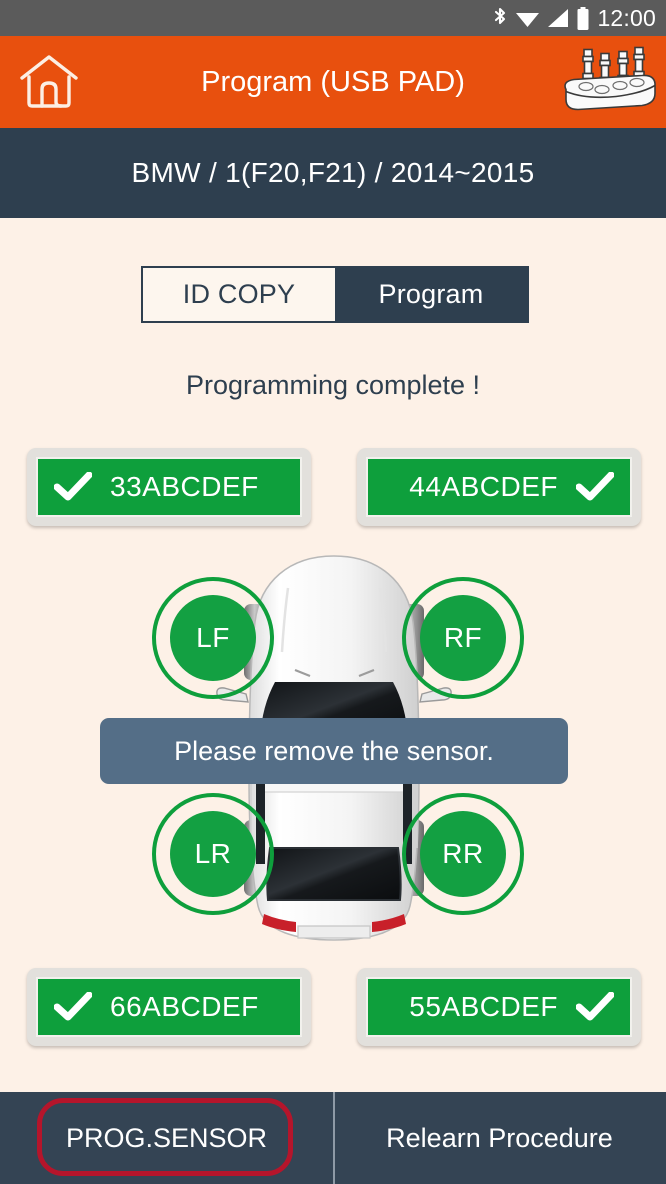 The width and height of the screenshot is (666, 1184). What do you see at coordinates (626, 17) in the screenshot?
I see `status-bar-clock: 12:00` at bounding box center [626, 17].